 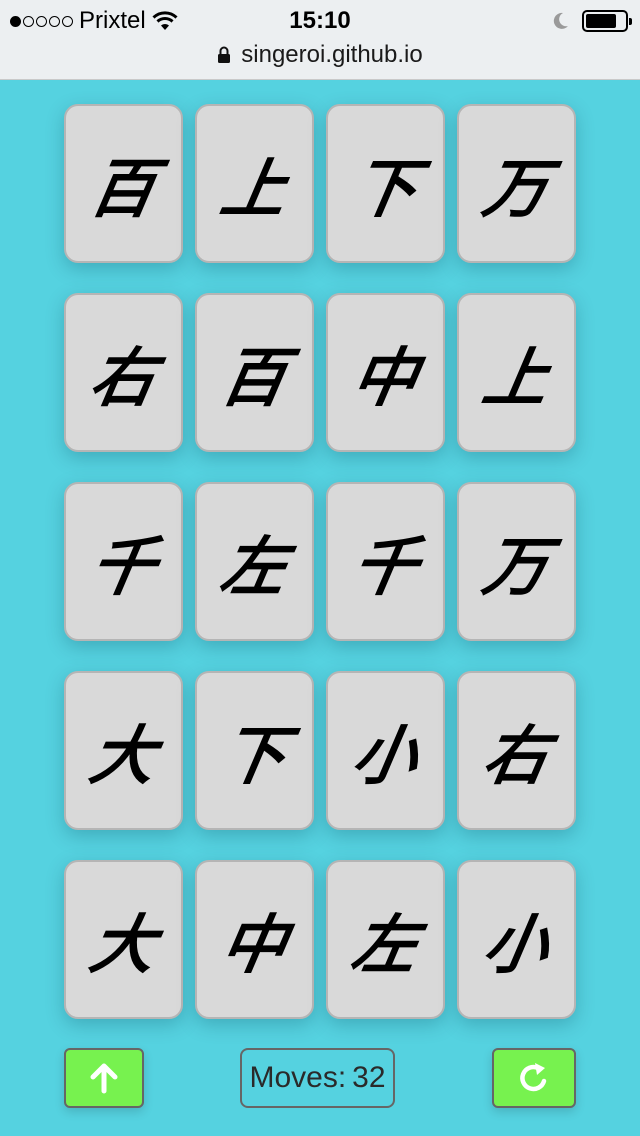 What do you see at coordinates (320, 20) in the screenshot?
I see `status-time: 15:10` at bounding box center [320, 20].